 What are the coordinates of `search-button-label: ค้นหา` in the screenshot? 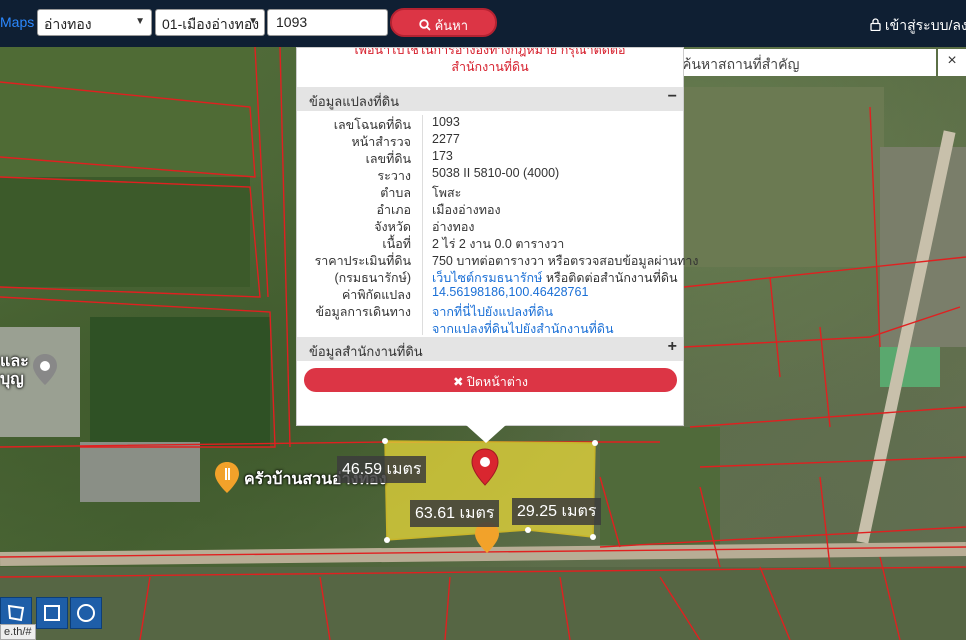 It's located at (451, 25).